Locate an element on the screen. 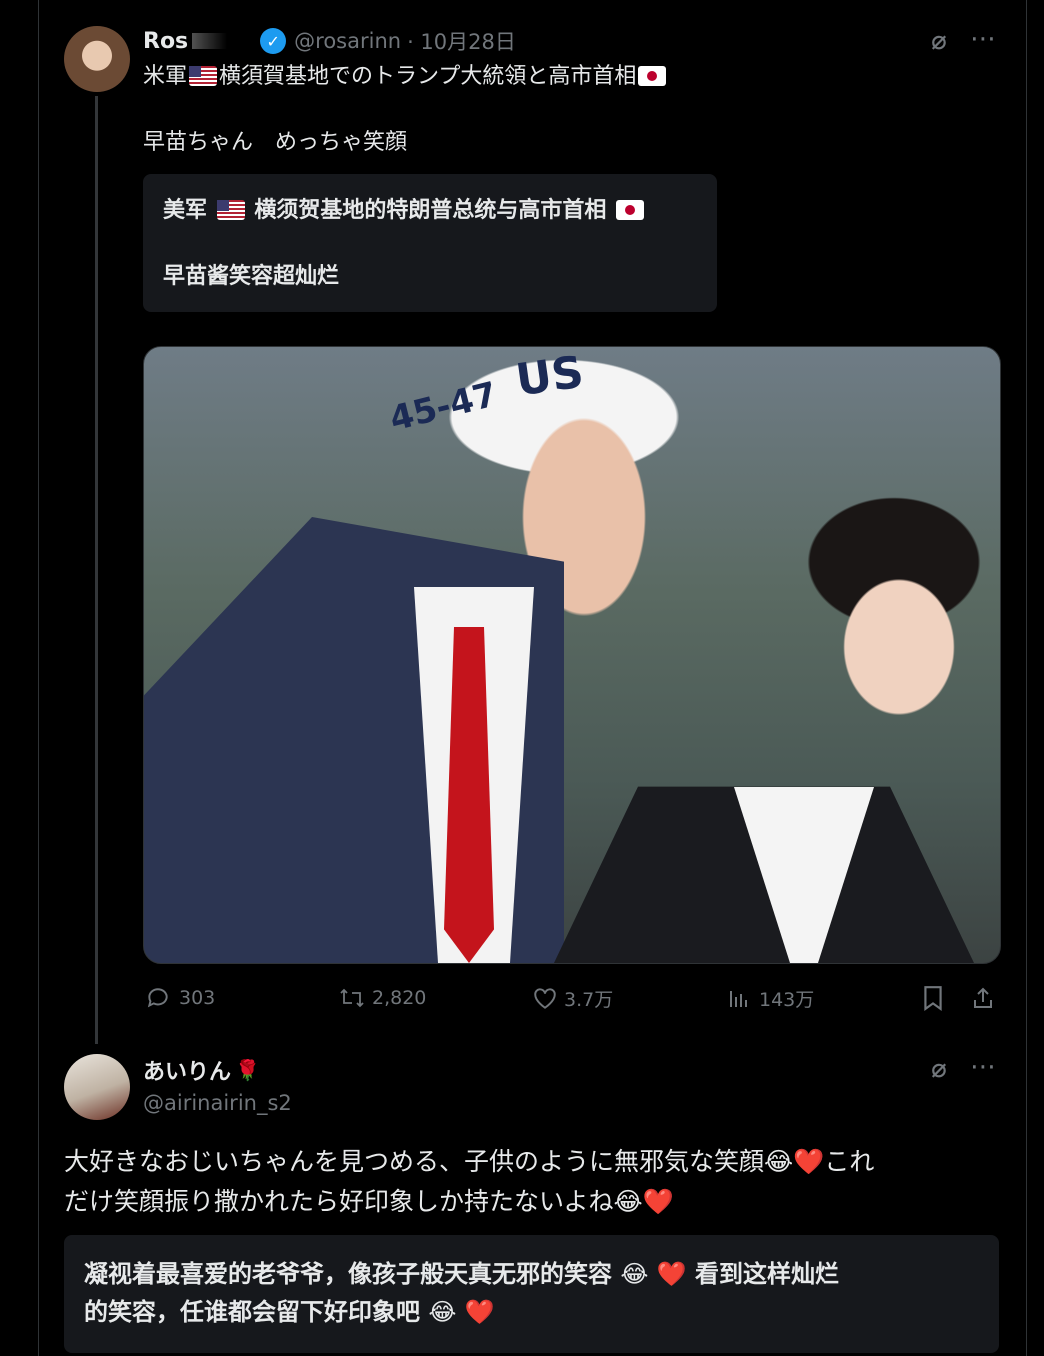 The image size is (1044, 1356). retweet-count: 2,820 is located at coordinates (399, 998).